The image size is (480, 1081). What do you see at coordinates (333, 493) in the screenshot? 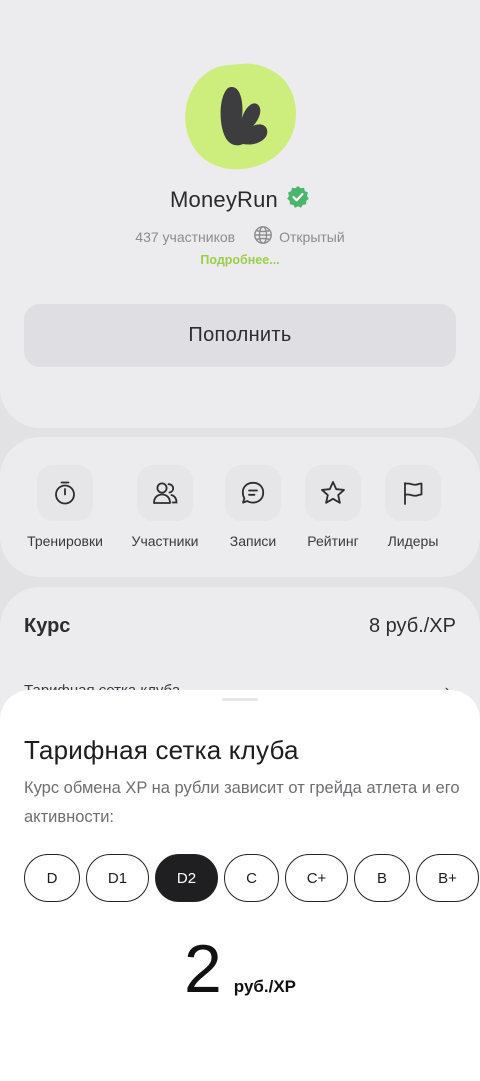
I see `star-icon` at bounding box center [333, 493].